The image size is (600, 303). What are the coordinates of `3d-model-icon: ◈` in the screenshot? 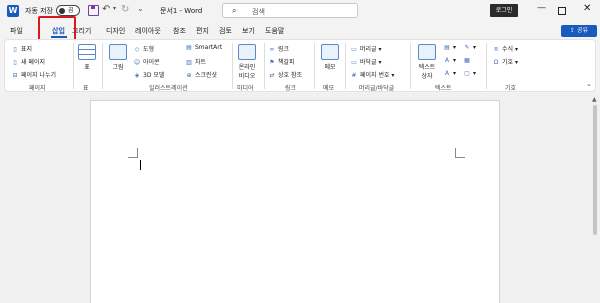 It's located at (137, 75).